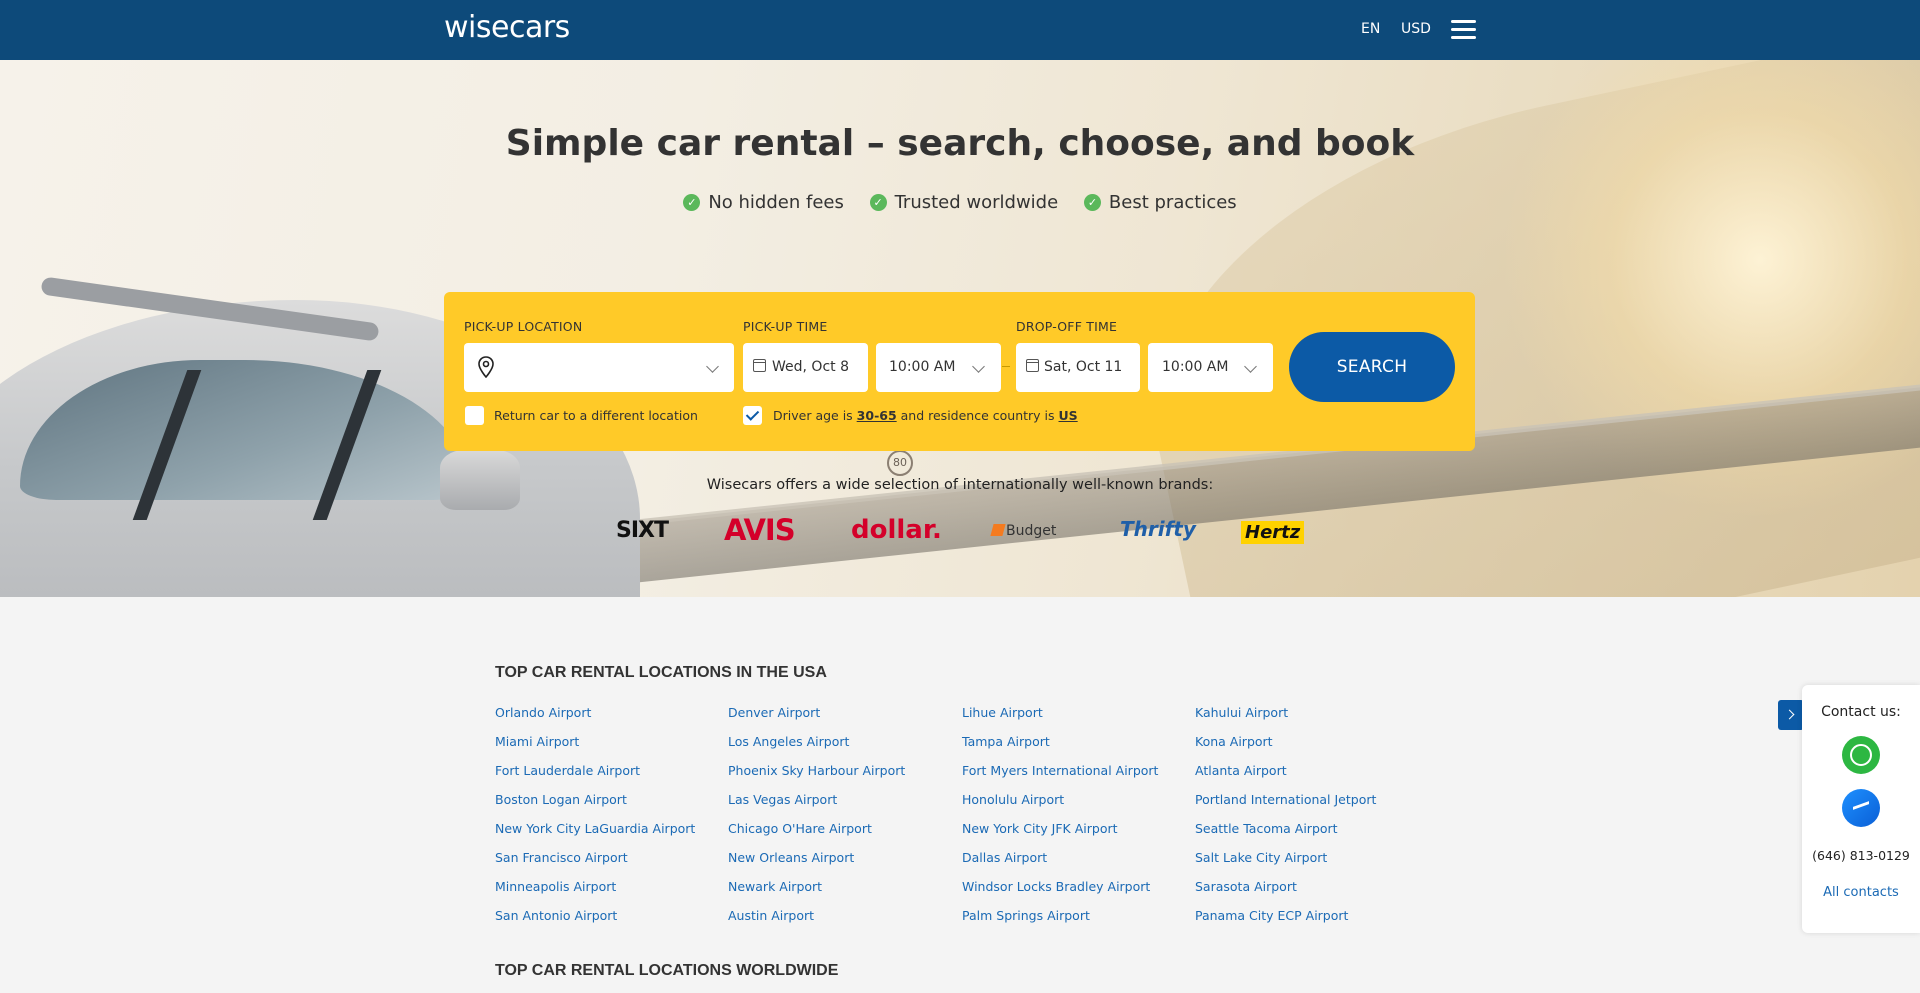  I want to click on dropoff-hour-select: 10:00 AM, so click(1210, 367).